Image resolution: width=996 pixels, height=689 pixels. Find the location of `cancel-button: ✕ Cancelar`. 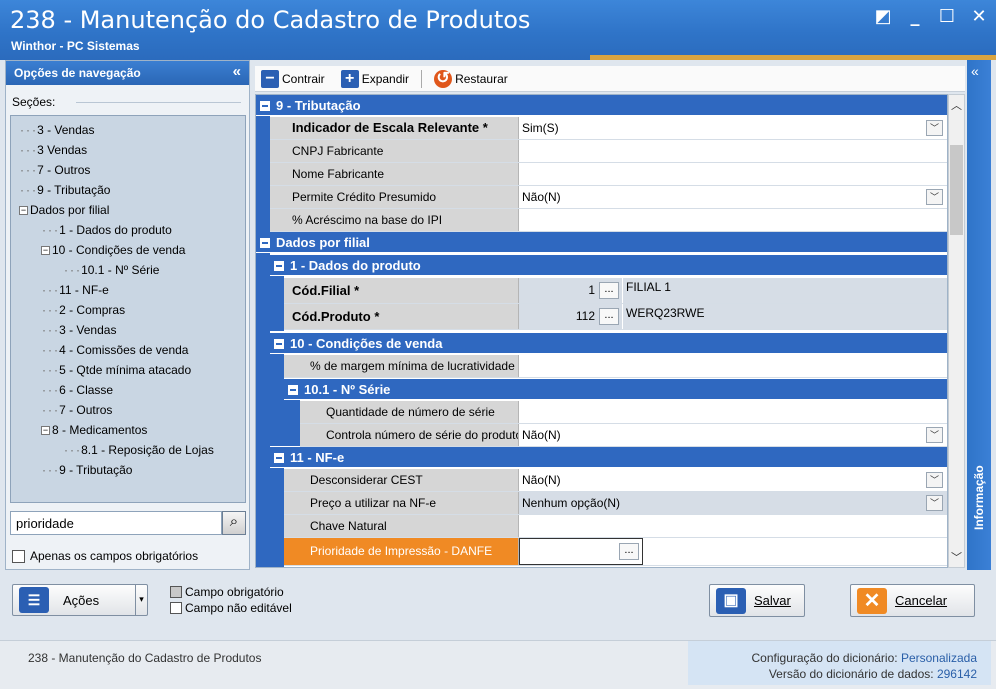

cancel-button: ✕ Cancelar is located at coordinates (912, 600).